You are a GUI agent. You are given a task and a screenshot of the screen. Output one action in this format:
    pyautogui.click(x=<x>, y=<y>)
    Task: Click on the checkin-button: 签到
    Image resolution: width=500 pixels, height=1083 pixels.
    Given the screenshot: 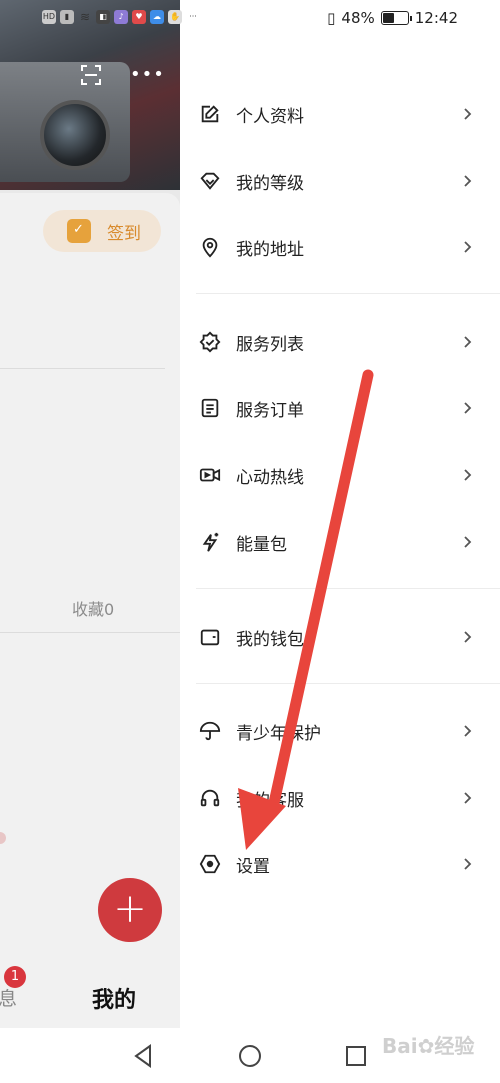 What is the action you would take?
    pyautogui.click(x=102, y=231)
    